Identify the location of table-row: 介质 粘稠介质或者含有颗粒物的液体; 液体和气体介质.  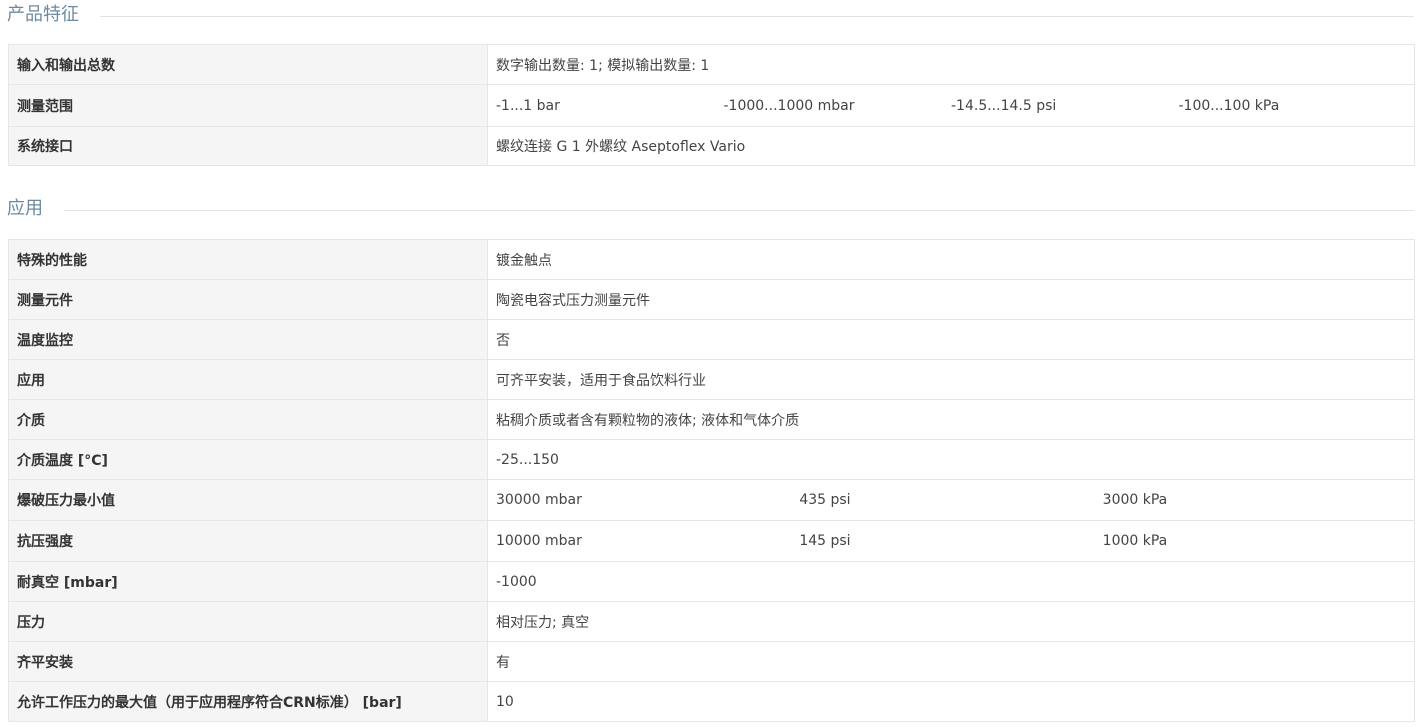
(711, 419).